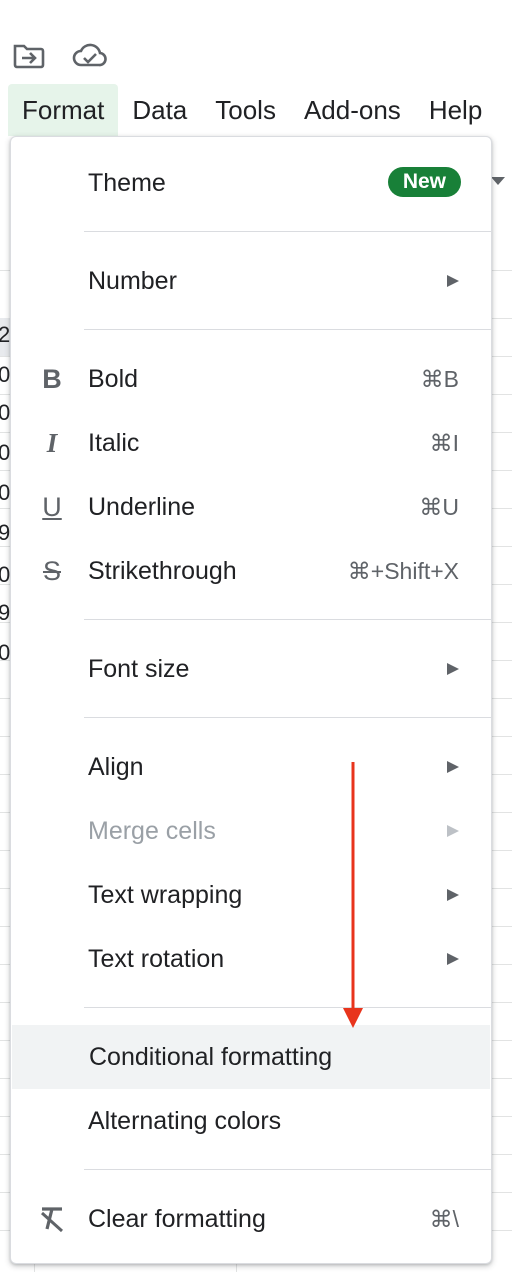  What do you see at coordinates (211, 1057) in the screenshot?
I see `menu-item-label: Conditional formatting` at bounding box center [211, 1057].